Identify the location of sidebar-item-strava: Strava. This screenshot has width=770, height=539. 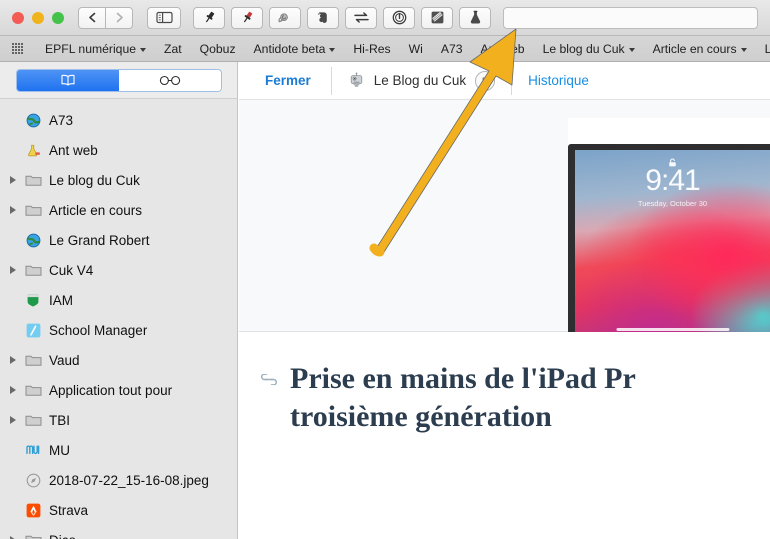
(118, 510).